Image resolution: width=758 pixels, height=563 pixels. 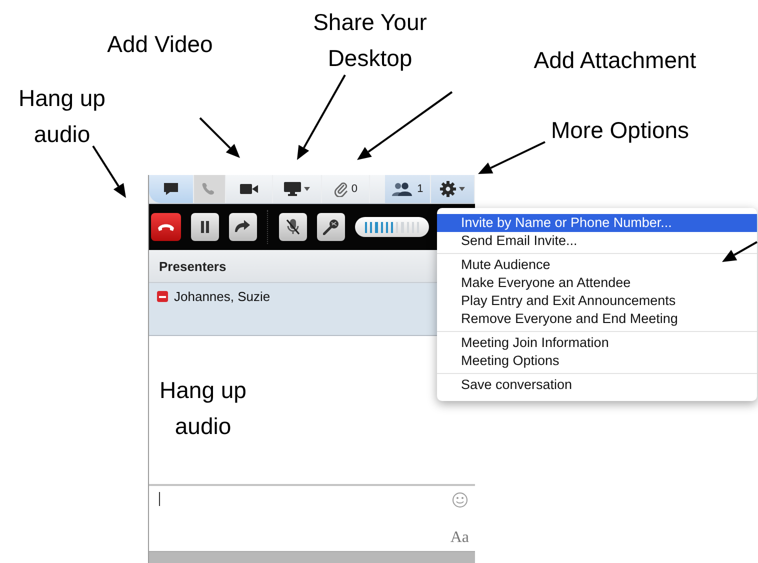 I want to click on menu-item: Remove Everyone and End Meeting, so click(x=597, y=319).